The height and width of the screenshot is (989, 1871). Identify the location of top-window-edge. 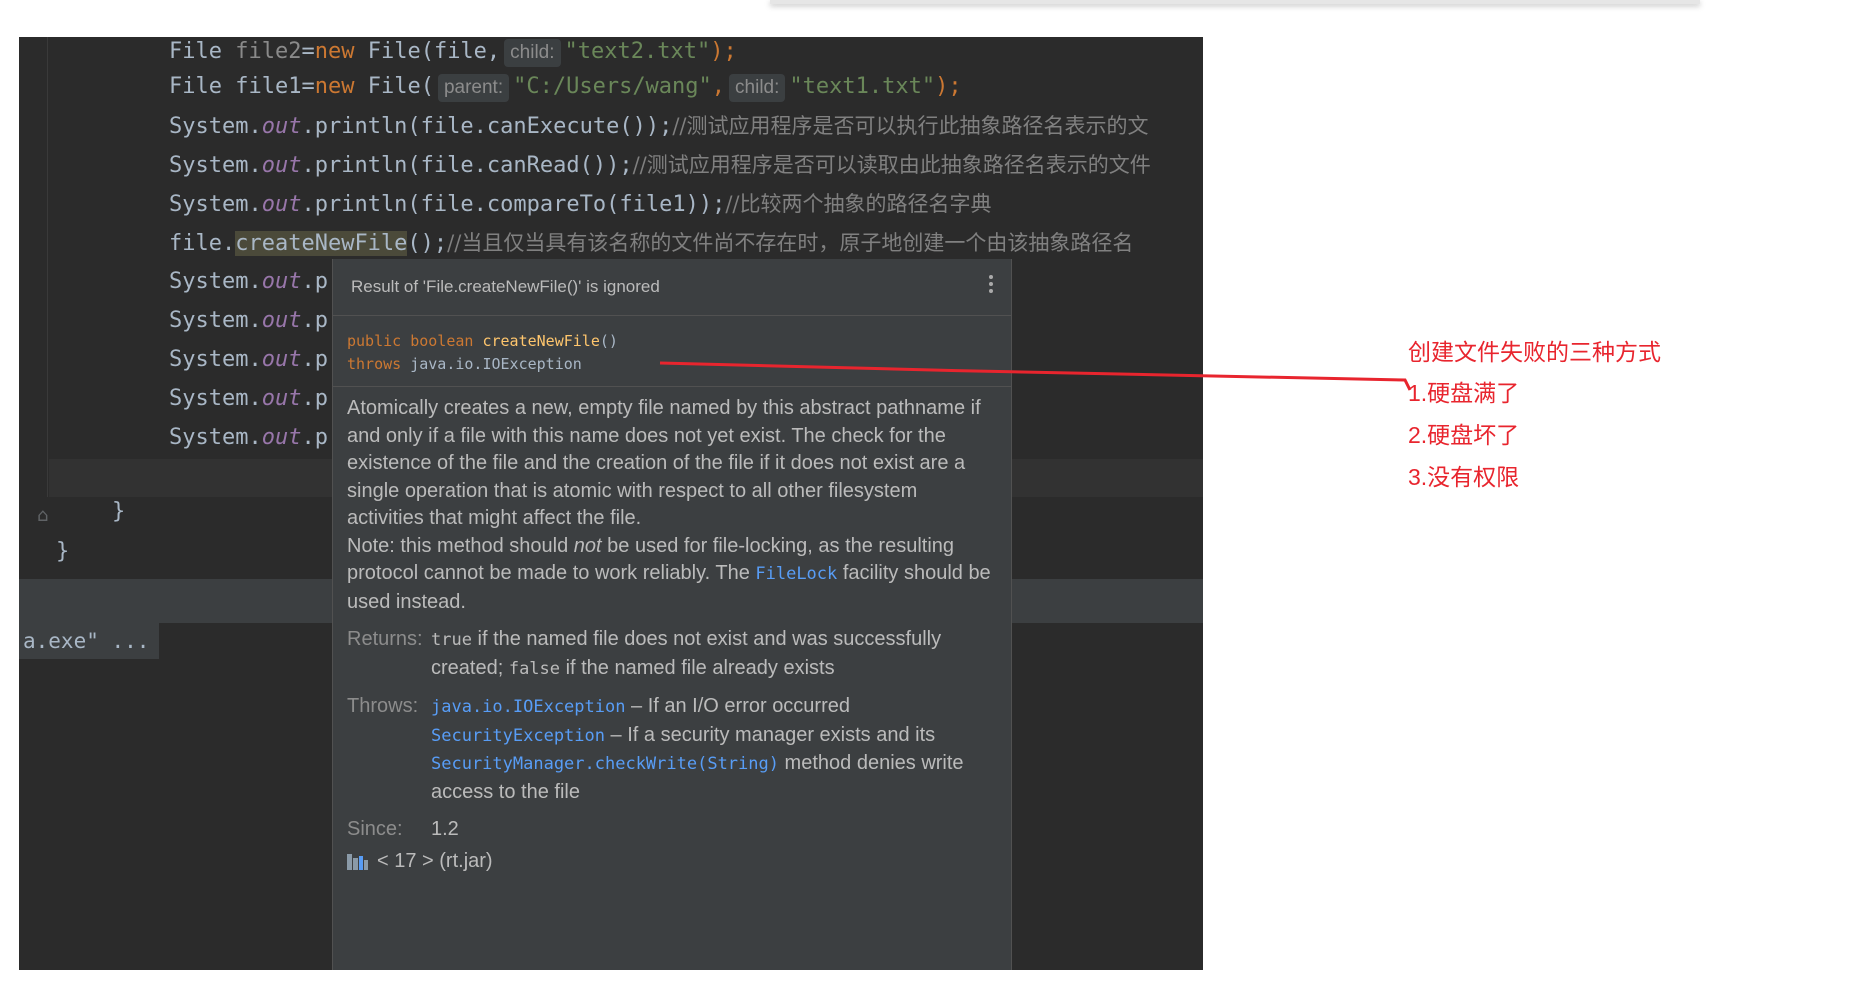
(1235, 2).